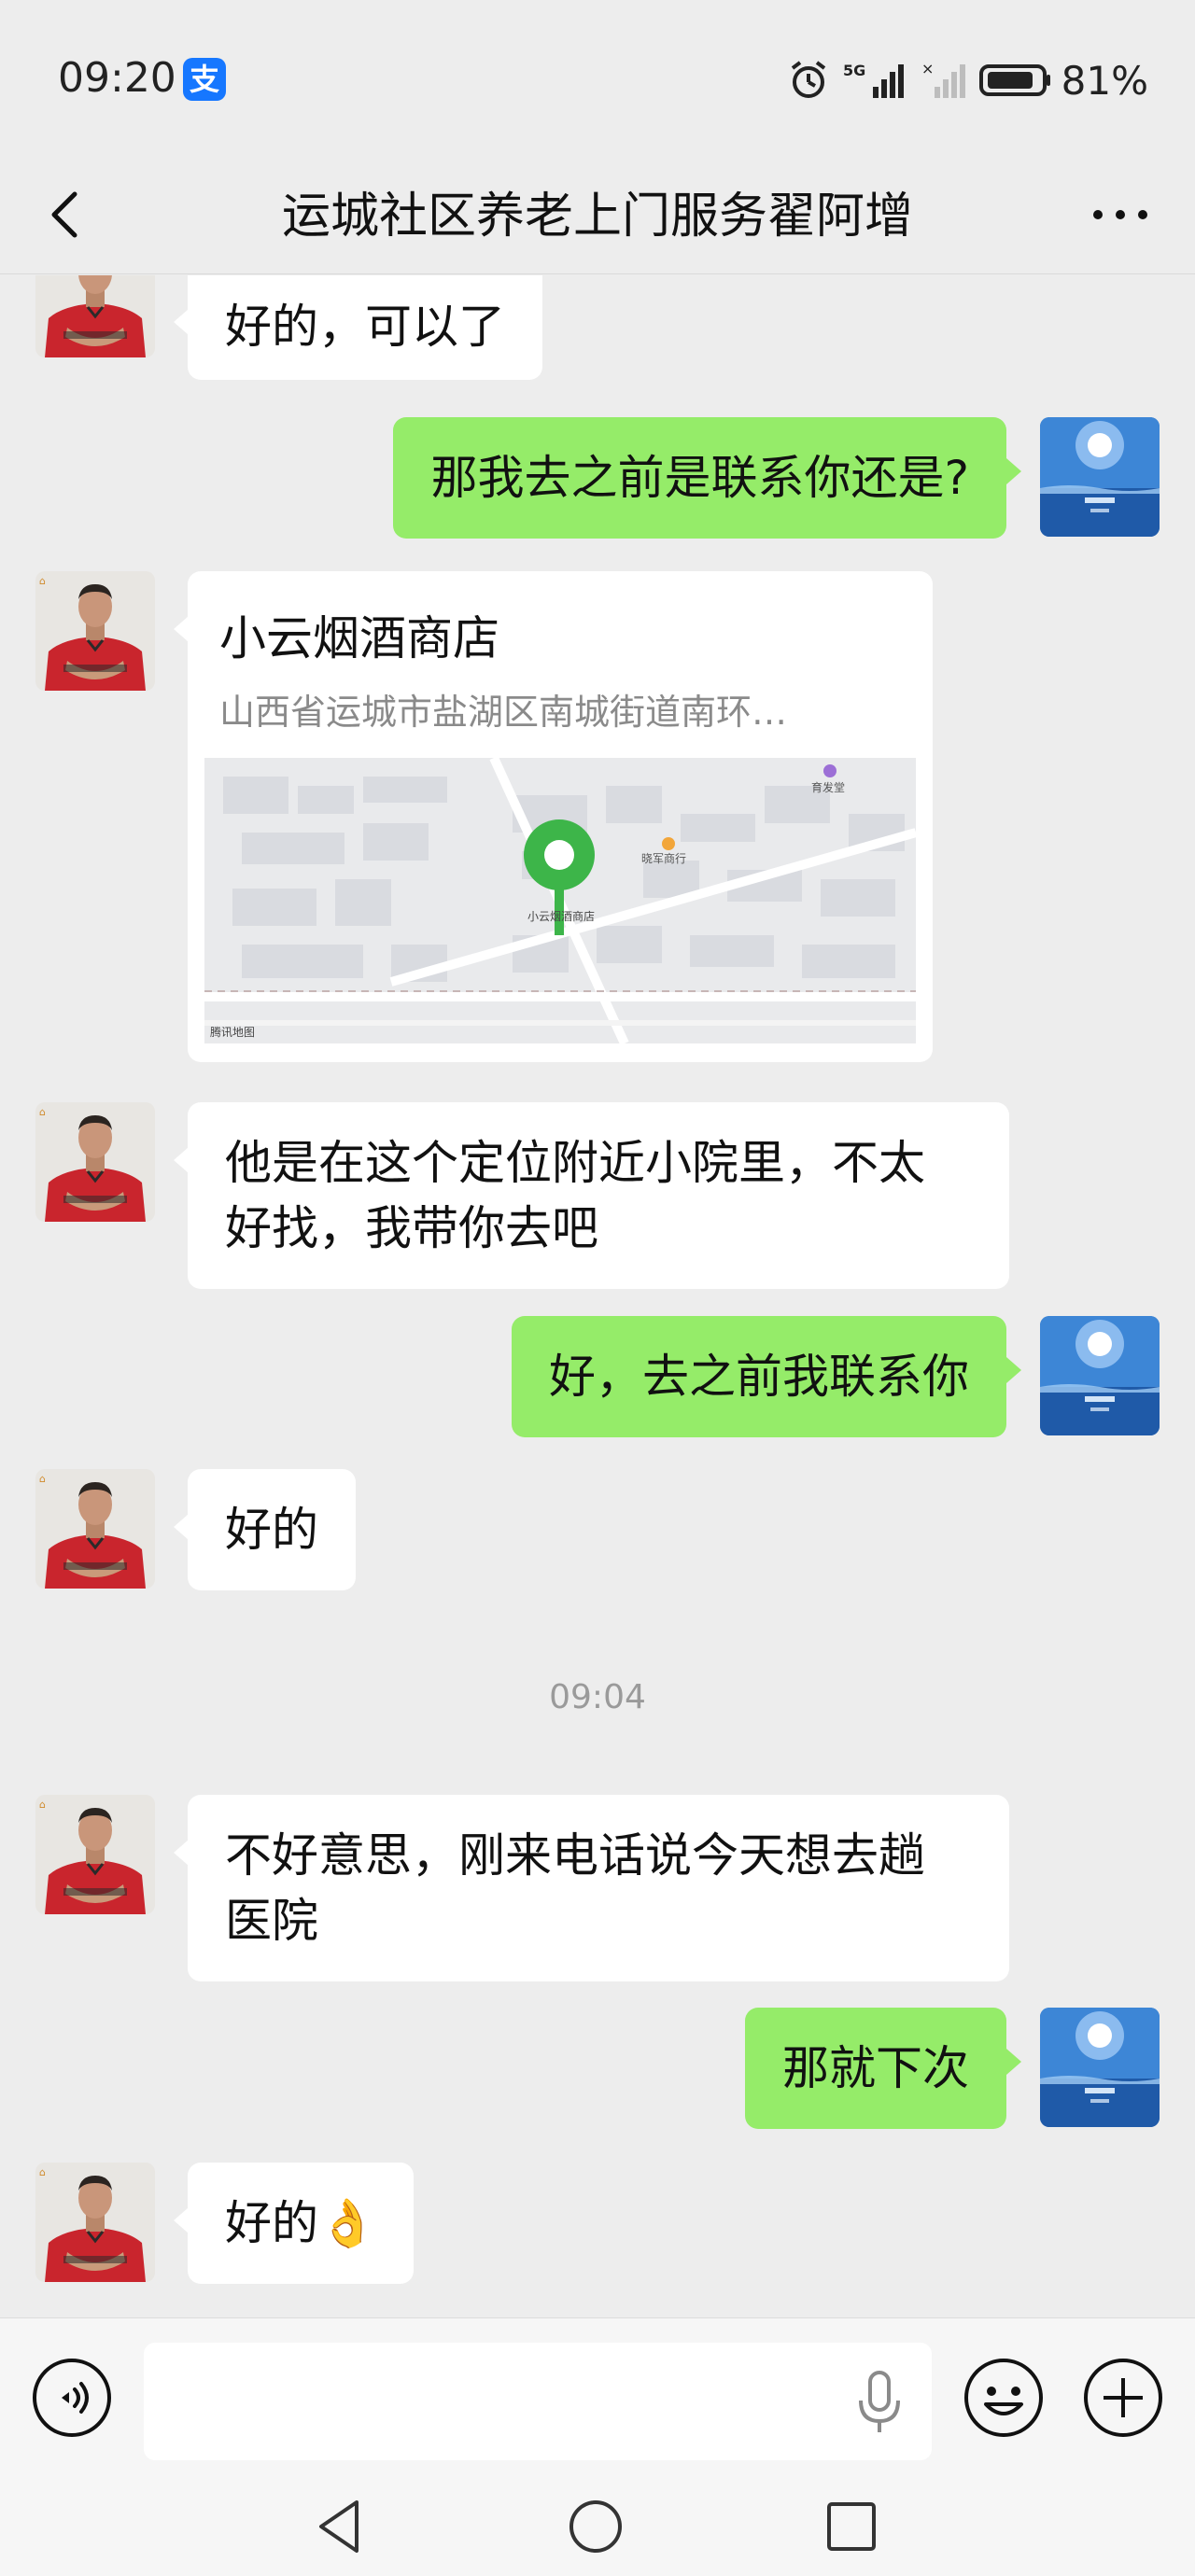  What do you see at coordinates (365, 327) in the screenshot?
I see `message-bubble-incoming: 好的，可以了` at bounding box center [365, 327].